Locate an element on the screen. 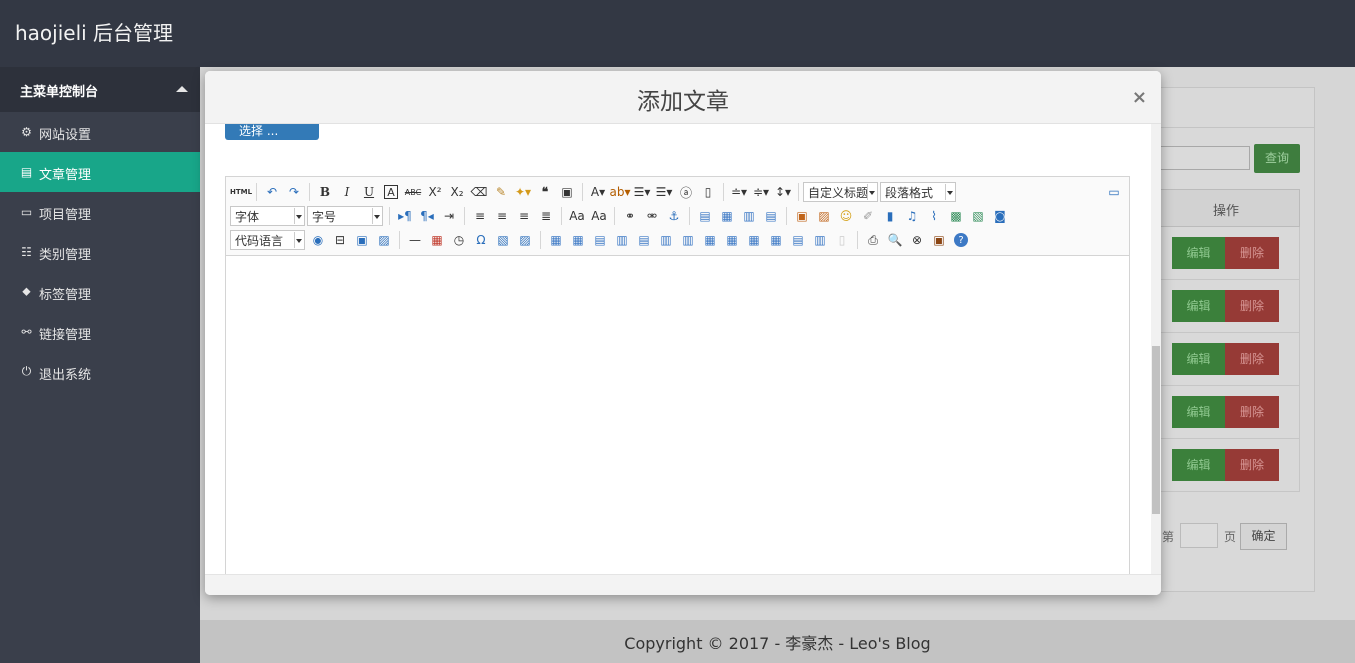 The width and height of the screenshot is (1355, 663). strikethrough-icon: ABC is located at coordinates (413, 192).